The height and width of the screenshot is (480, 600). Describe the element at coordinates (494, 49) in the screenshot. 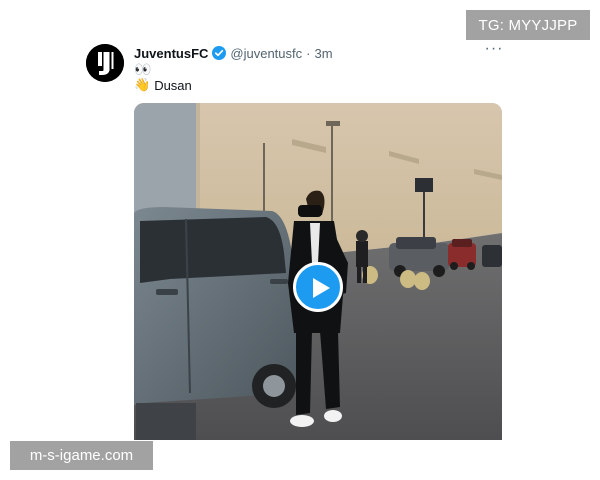

I see `more-options-icon: ···` at that location.